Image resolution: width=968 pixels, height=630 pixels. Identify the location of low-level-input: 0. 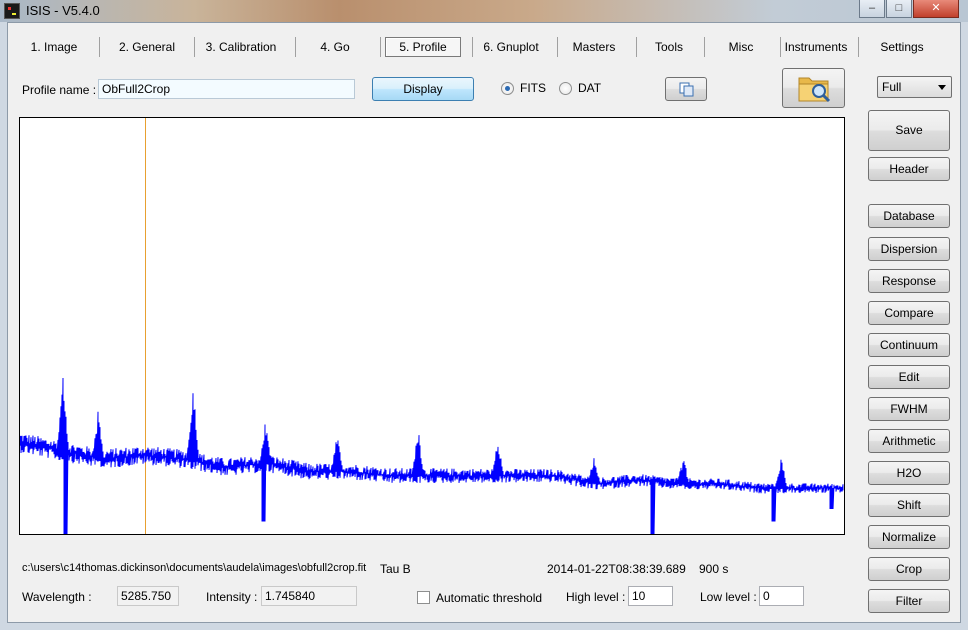
(781, 596).